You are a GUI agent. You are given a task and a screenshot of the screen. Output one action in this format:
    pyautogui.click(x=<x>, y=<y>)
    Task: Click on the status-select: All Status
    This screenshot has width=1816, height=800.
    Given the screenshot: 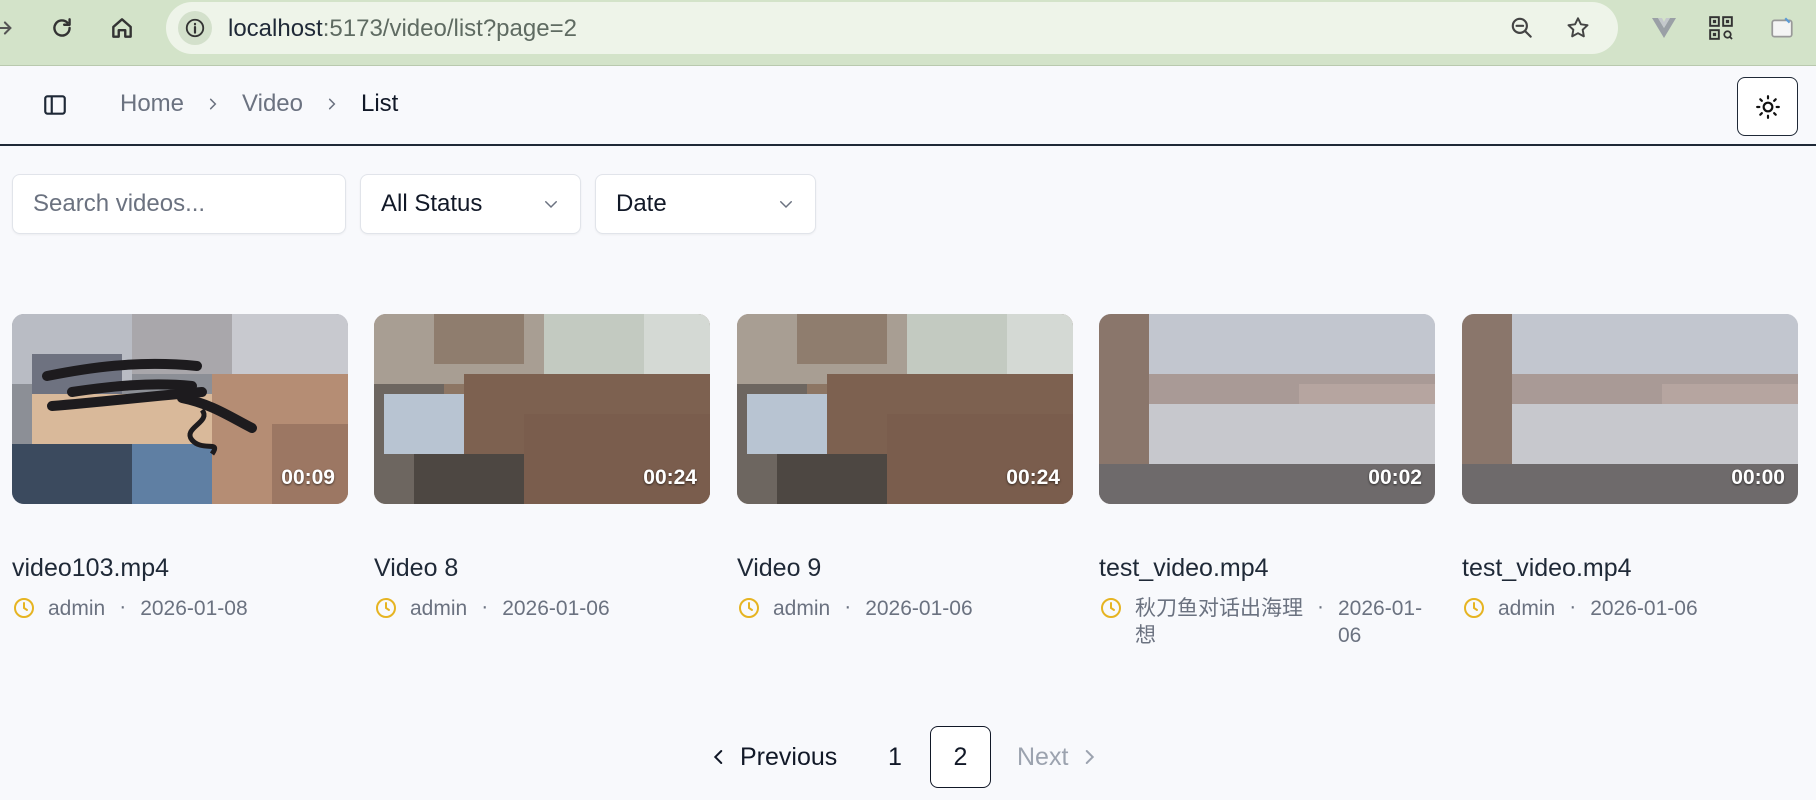 What is the action you would take?
    pyautogui.click(x=470, y=204)
    